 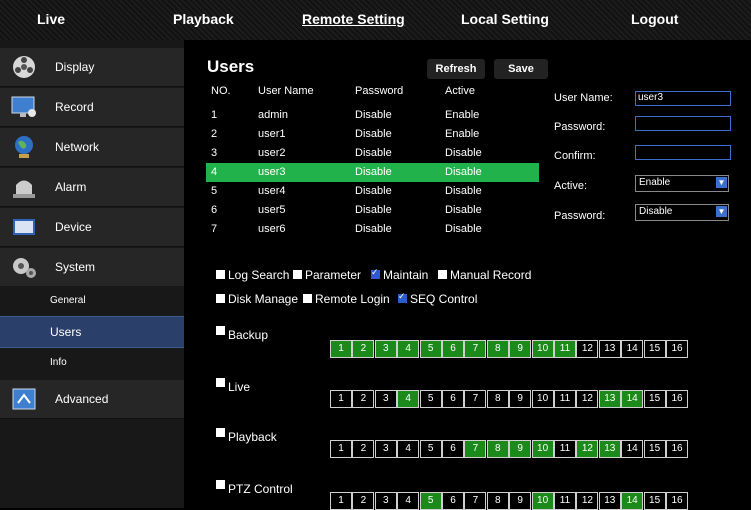 I want to click on username-field: user3, so click(x=683, y=98).